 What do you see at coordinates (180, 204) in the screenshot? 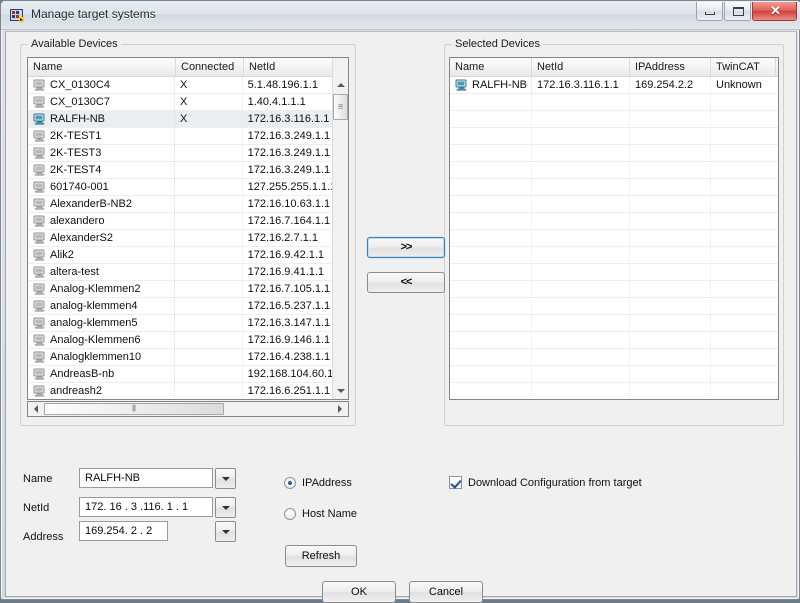
I see `table-row: AlexanderB-NB2 172.16.10.63.1.1` at bounding box center [180, 204].